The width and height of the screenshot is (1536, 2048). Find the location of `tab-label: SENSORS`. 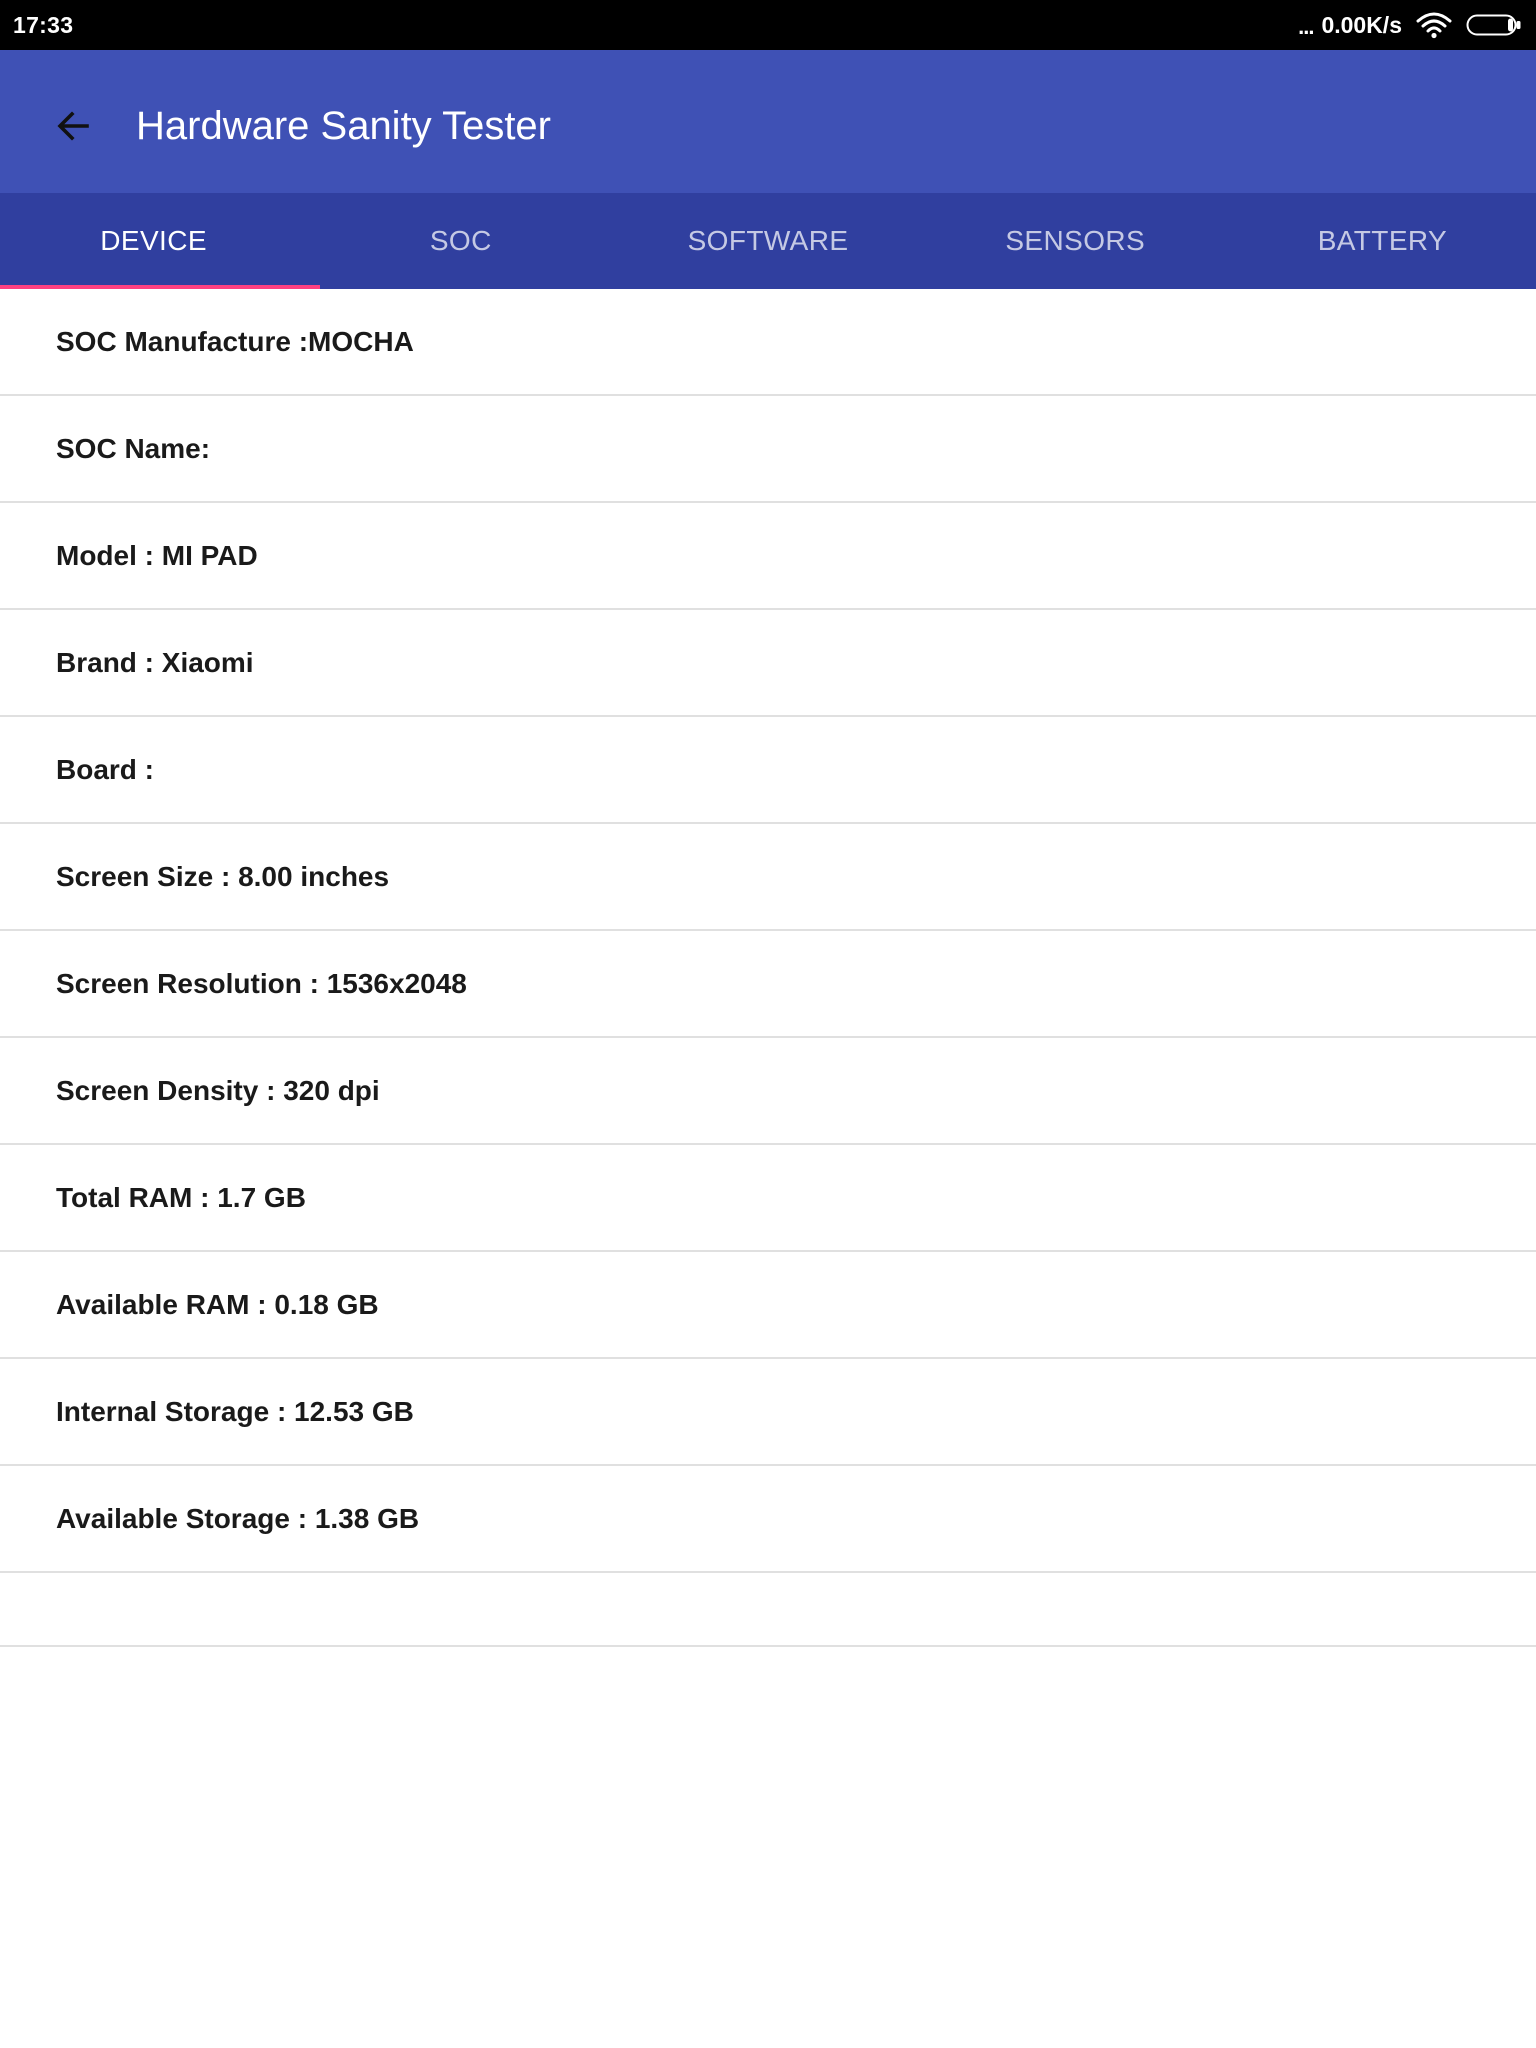

tab-label: SENSORS is located at coordinates (1075, 240).